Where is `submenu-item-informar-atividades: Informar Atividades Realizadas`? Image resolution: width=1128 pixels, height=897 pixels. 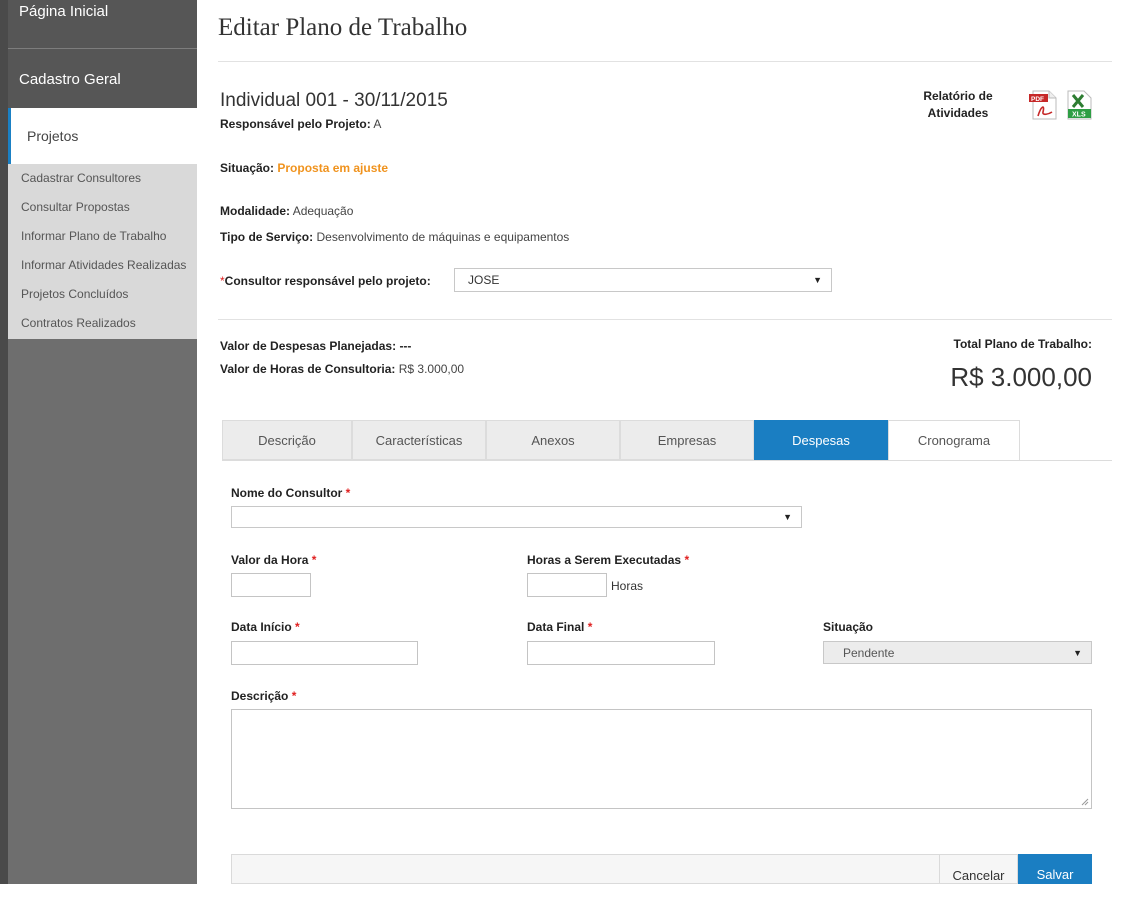 submenu-item-informar-atividades: Informar Atividades Realizadas is located at coordinates (102, 265).